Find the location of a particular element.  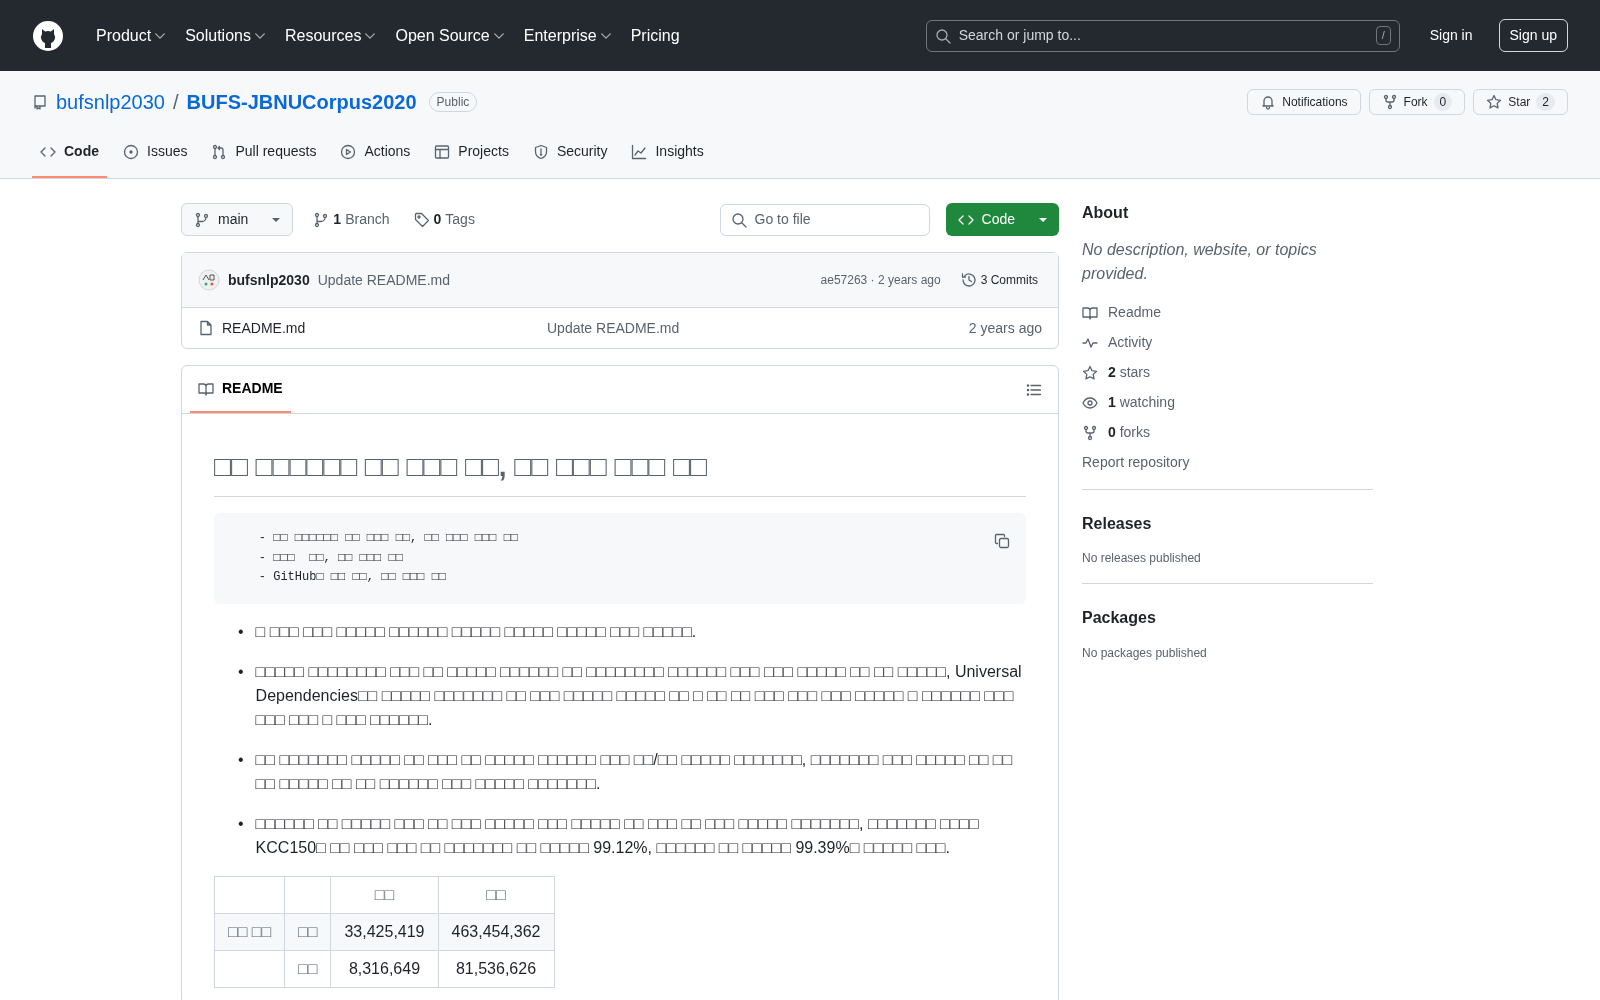

table-cell: 8,316,649 is located at coordinates (384, 968).